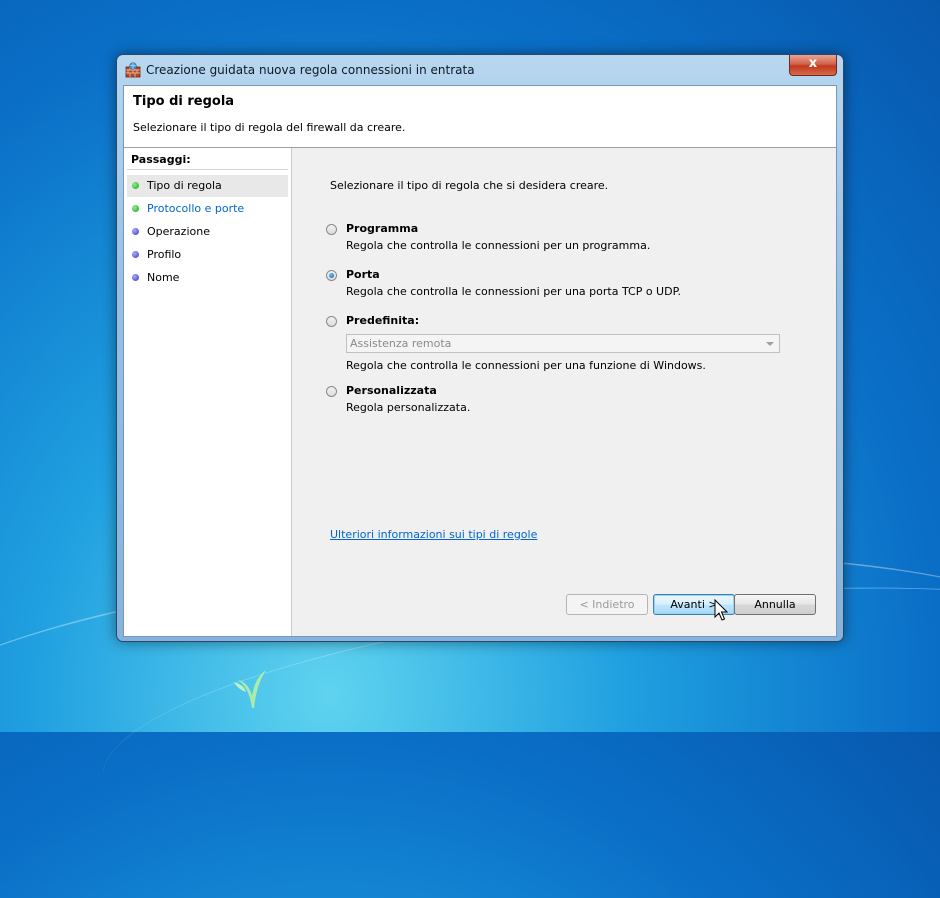 The height and width of the screenshot is (898, 940). What do you see at coordinates (184, 101) in the screenshot?
I see `page-title: Tipo di regola` at bounding box center [184, 101].